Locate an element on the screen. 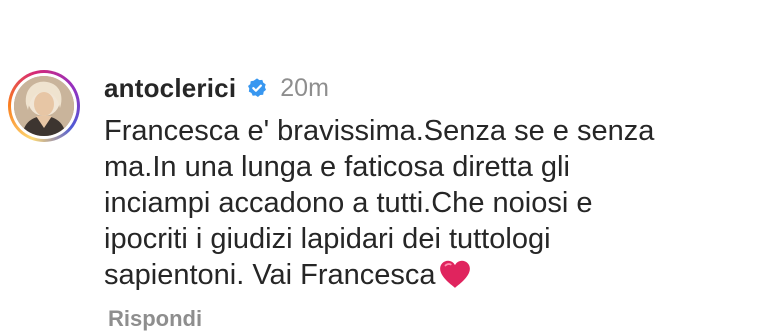 Image resolution: width=767 pixels, height=336 pixels. comment-line-text: sapientoni. Vai Francesca is located at coordinates (270, 275).